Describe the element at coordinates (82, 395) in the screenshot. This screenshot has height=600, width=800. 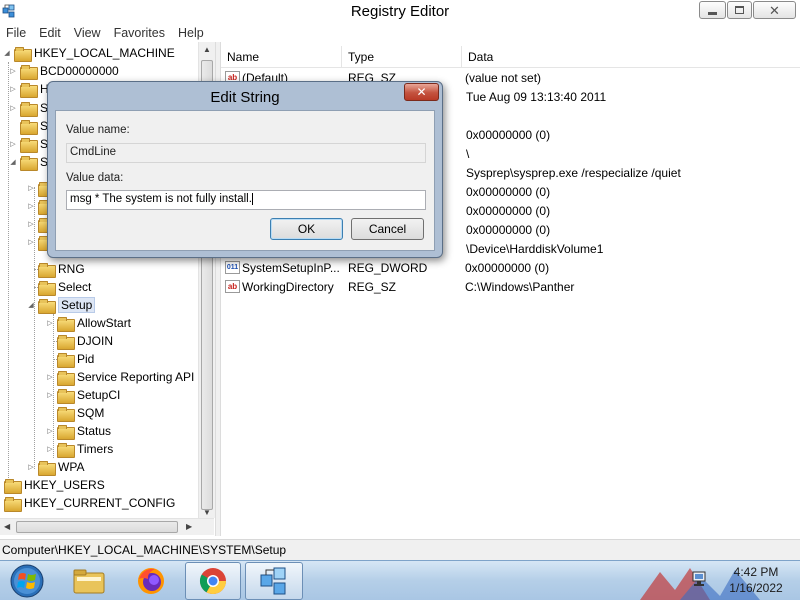
I see `tree-item-setupci: ▷ SetupCI` at that location.